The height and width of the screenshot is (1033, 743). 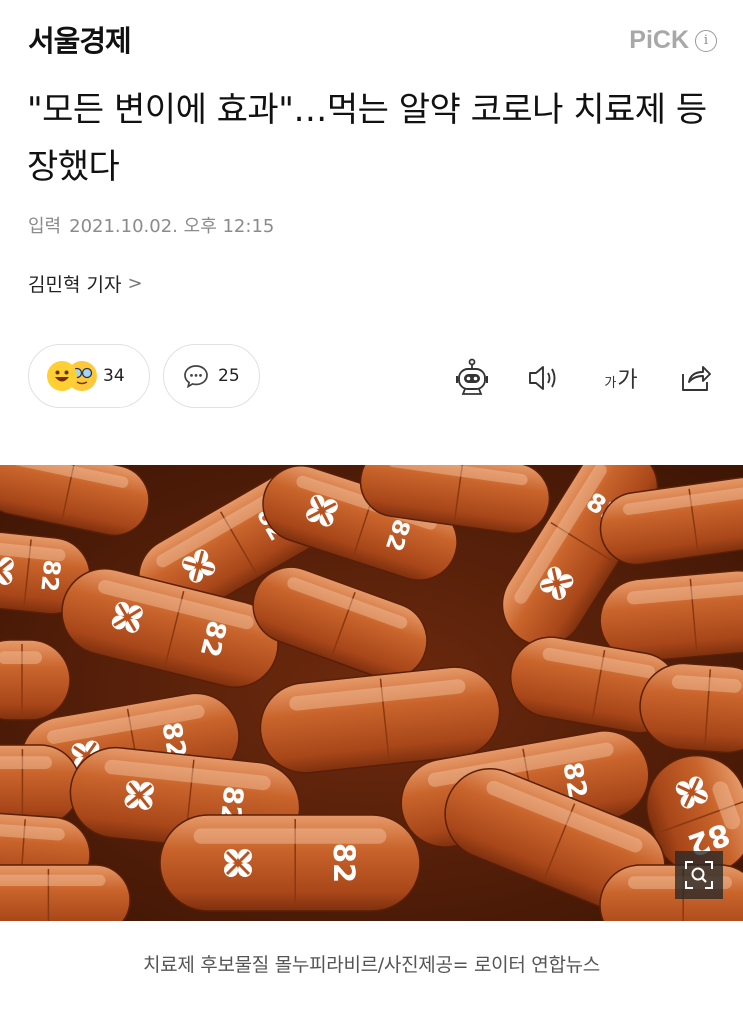 What do you see at coordinates (229, 376) in the screenshot?
I see `comment-count: 25` at bounding box center [229, 376].